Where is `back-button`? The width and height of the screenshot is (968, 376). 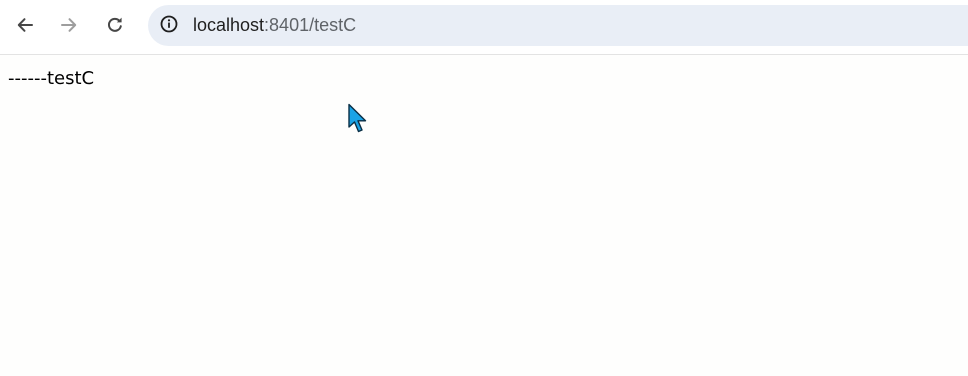 back-button is located at coordinates (25, 25).